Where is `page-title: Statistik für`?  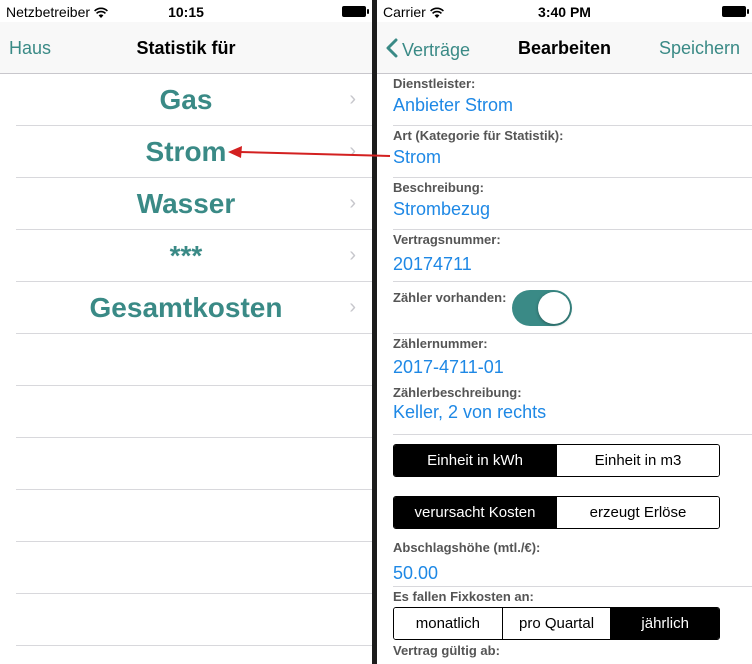 page-title: Statistik für is located at coordinates (186, 48).